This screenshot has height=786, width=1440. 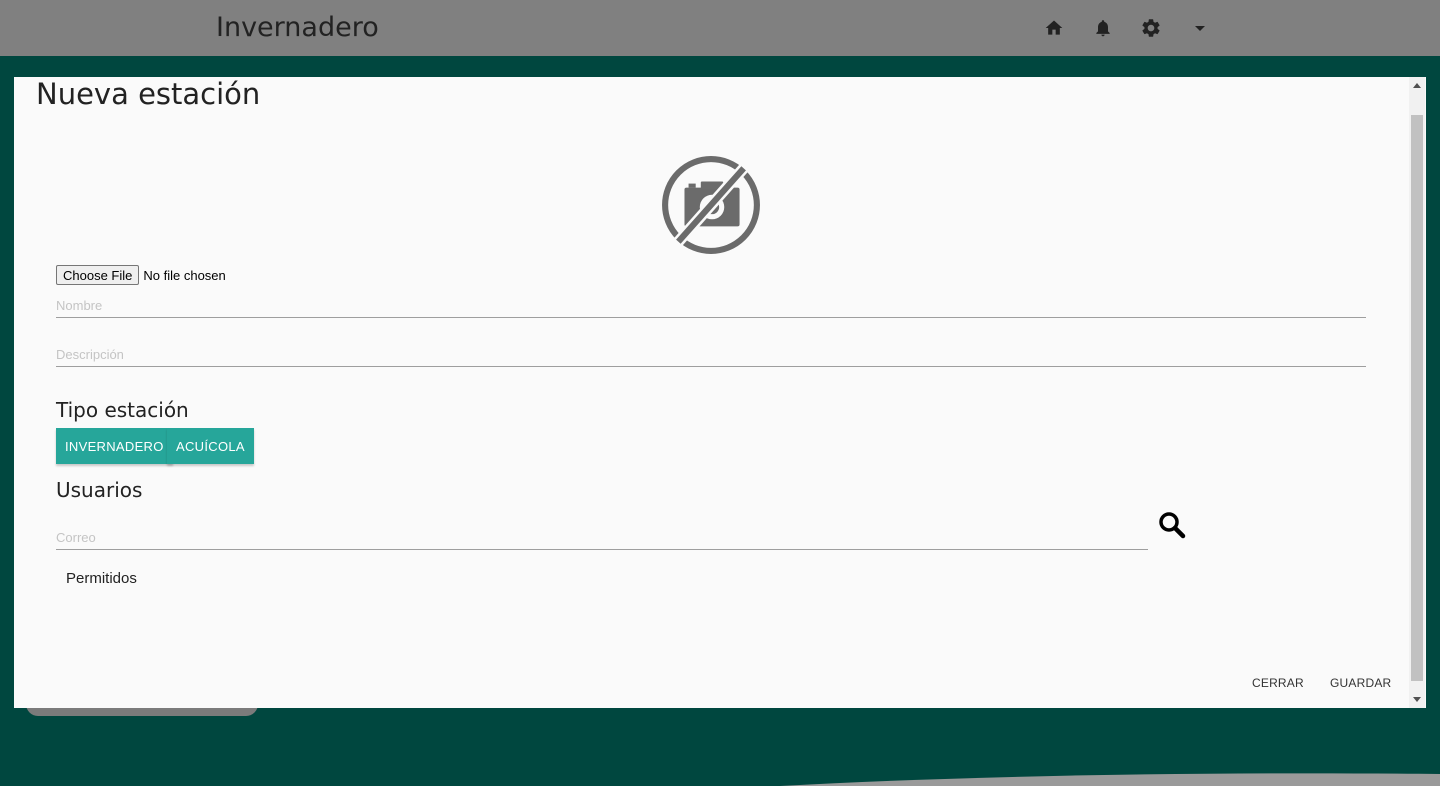 What do you see at coordinates (1110, 779) in the screenshot?
I see `background-wave` at bounding box center [1110, 779].